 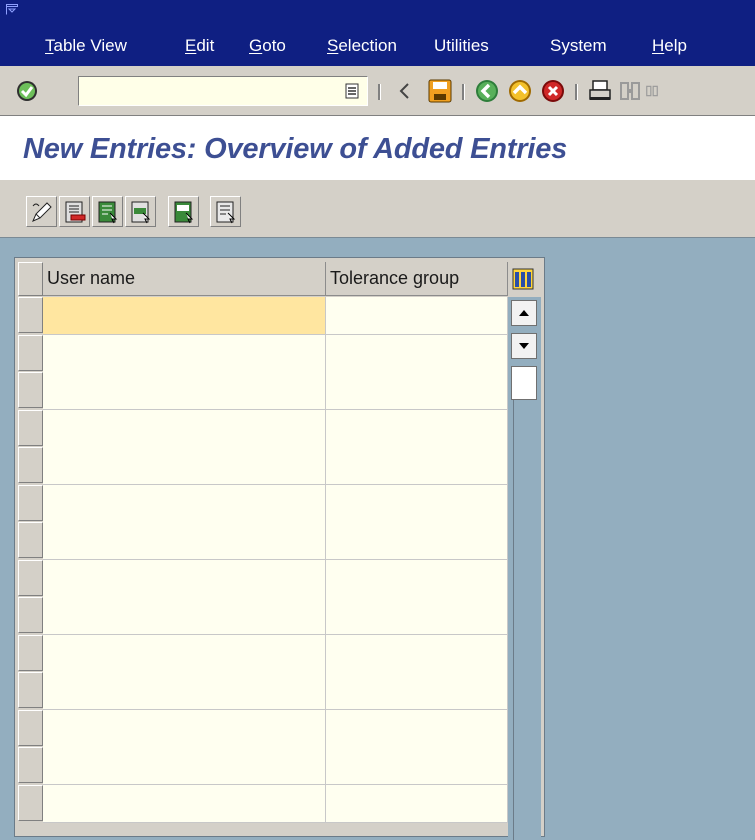 What do you see at coordinates (523, 279) in the screenshot?
I see `table-settings-button` at bounding box center [523, 279].